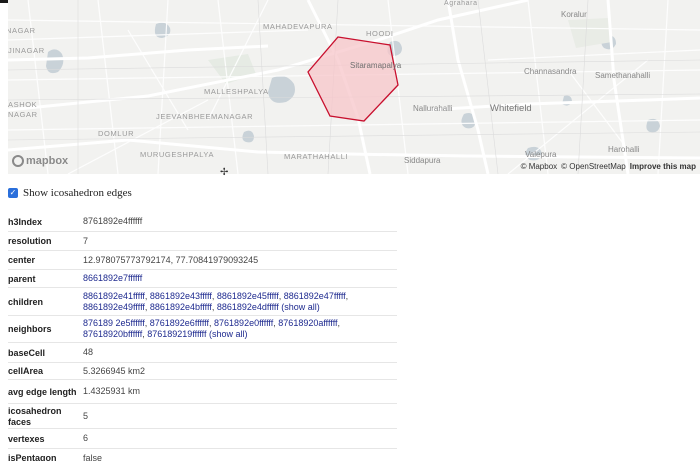  What do you see at coordinates (35, 416) in the screenshot?
I see `property-key: icosahedron faces` at bounding box center [35, 416].